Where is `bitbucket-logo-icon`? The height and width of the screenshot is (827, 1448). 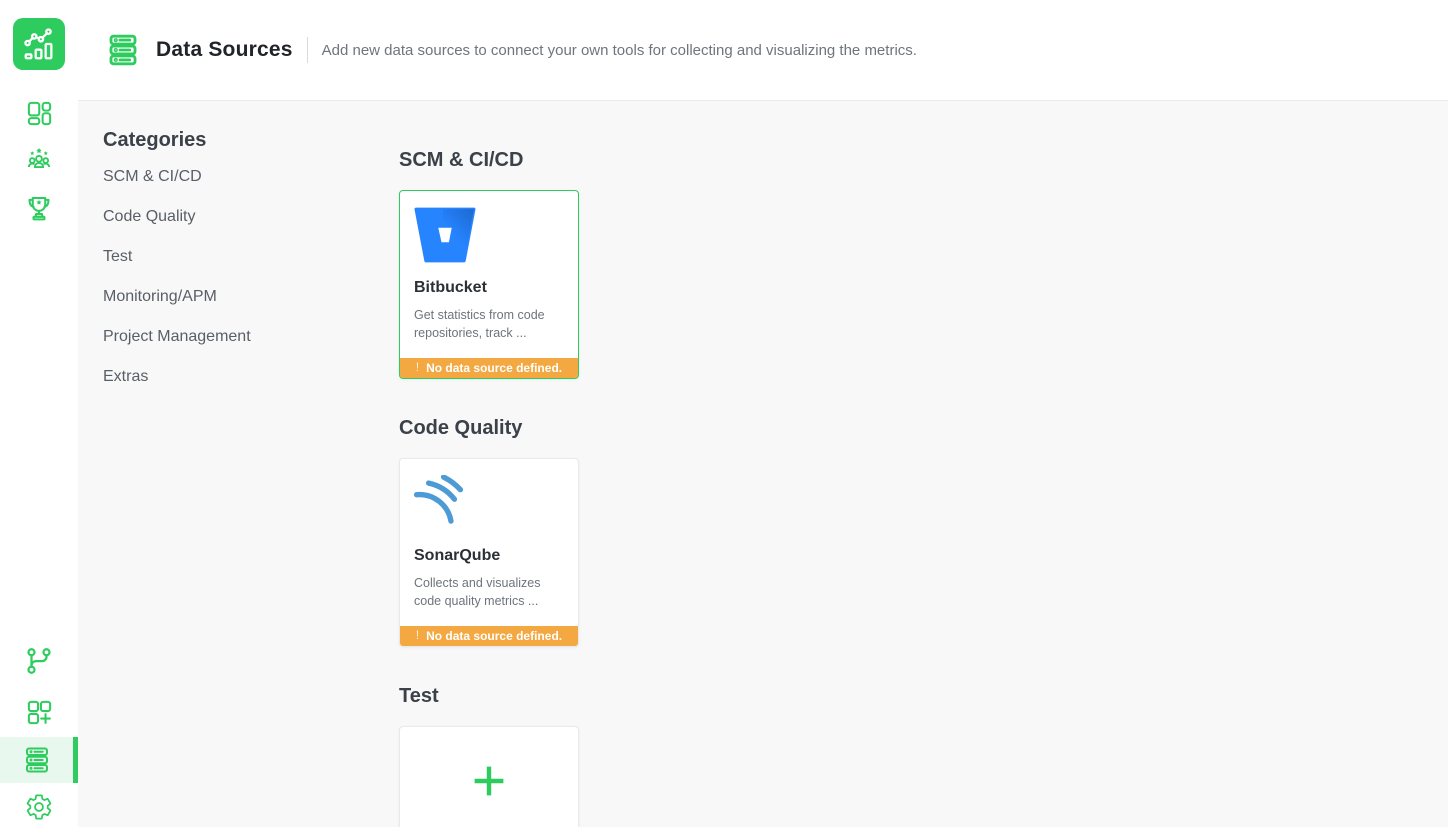
bitbucket-logo-icon is located at coordinates (489, 236).